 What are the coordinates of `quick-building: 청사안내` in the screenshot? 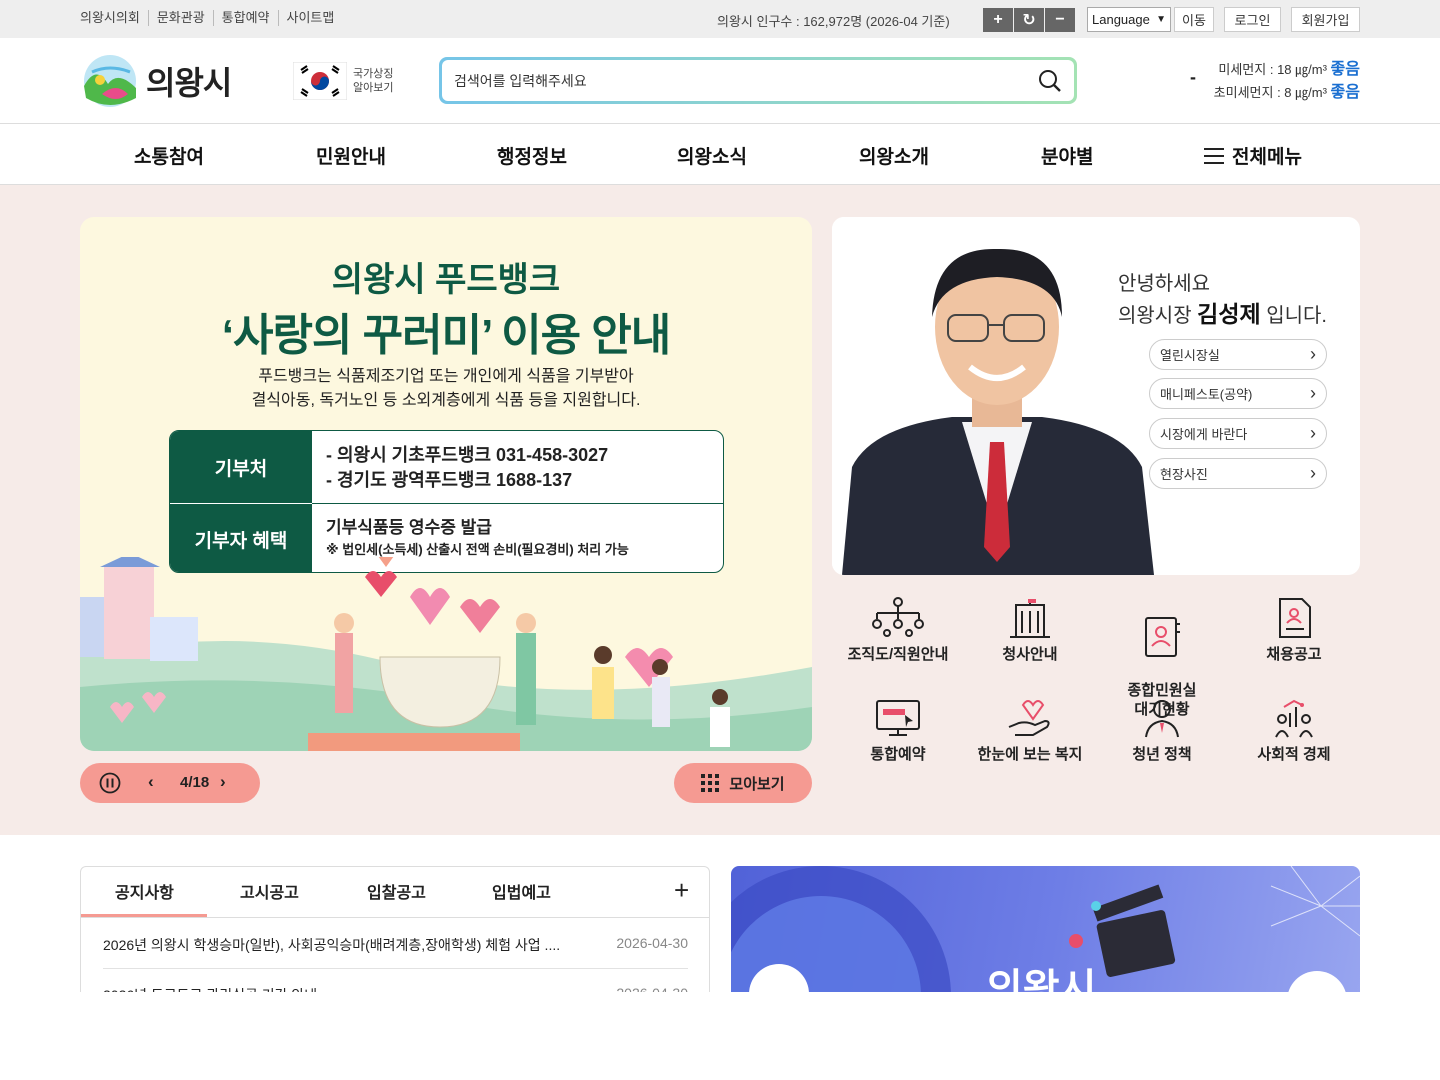 It's located at (1030, 630).